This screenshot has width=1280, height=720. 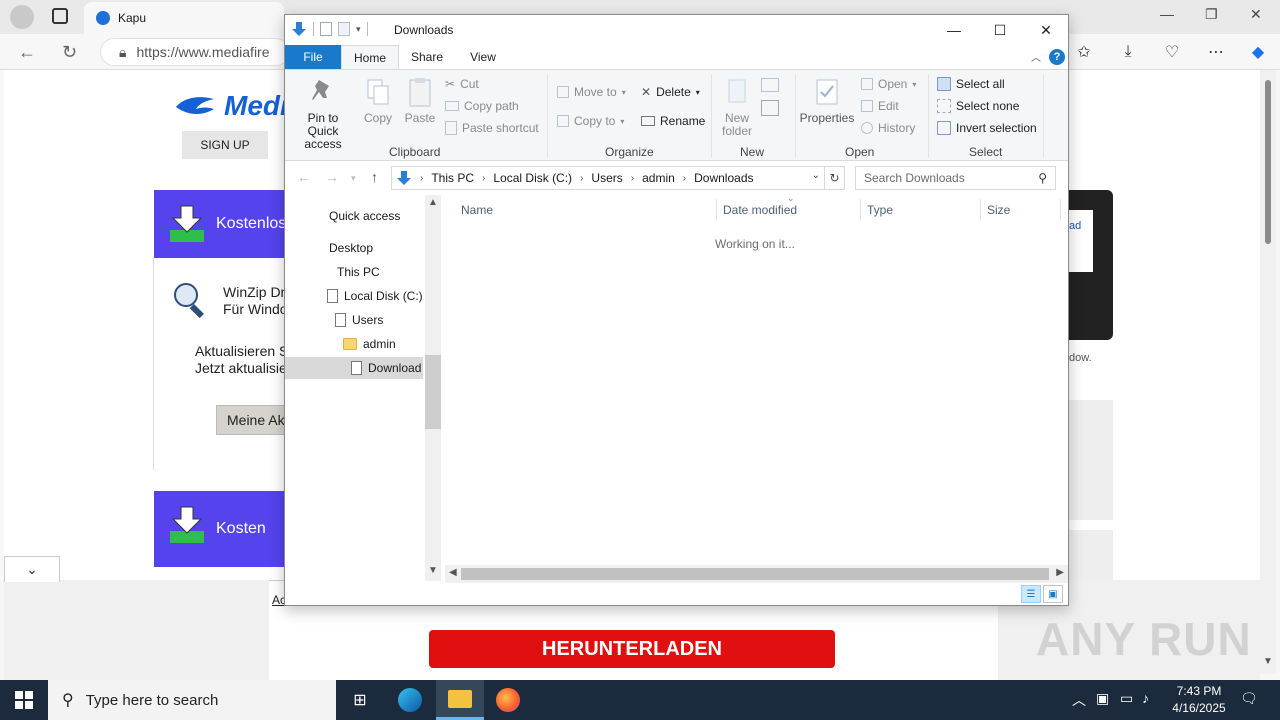 What do you see at coordinates (354, 320) in the screenshot?
I see `nav-users: Users` at bounding box center [354, 320].